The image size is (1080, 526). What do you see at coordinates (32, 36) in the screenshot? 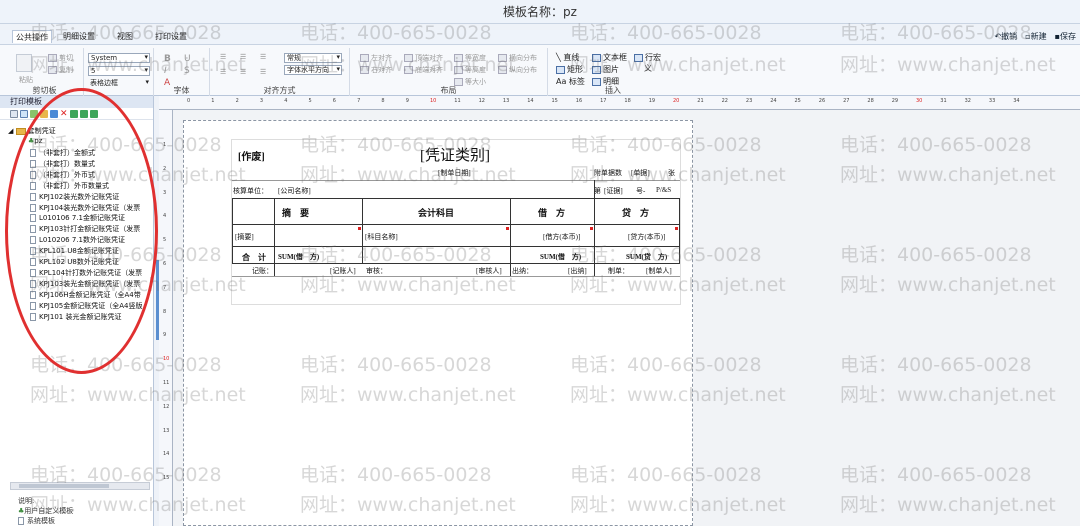
I see `tab-common: 公共操作` at bounding box center [32, 36].